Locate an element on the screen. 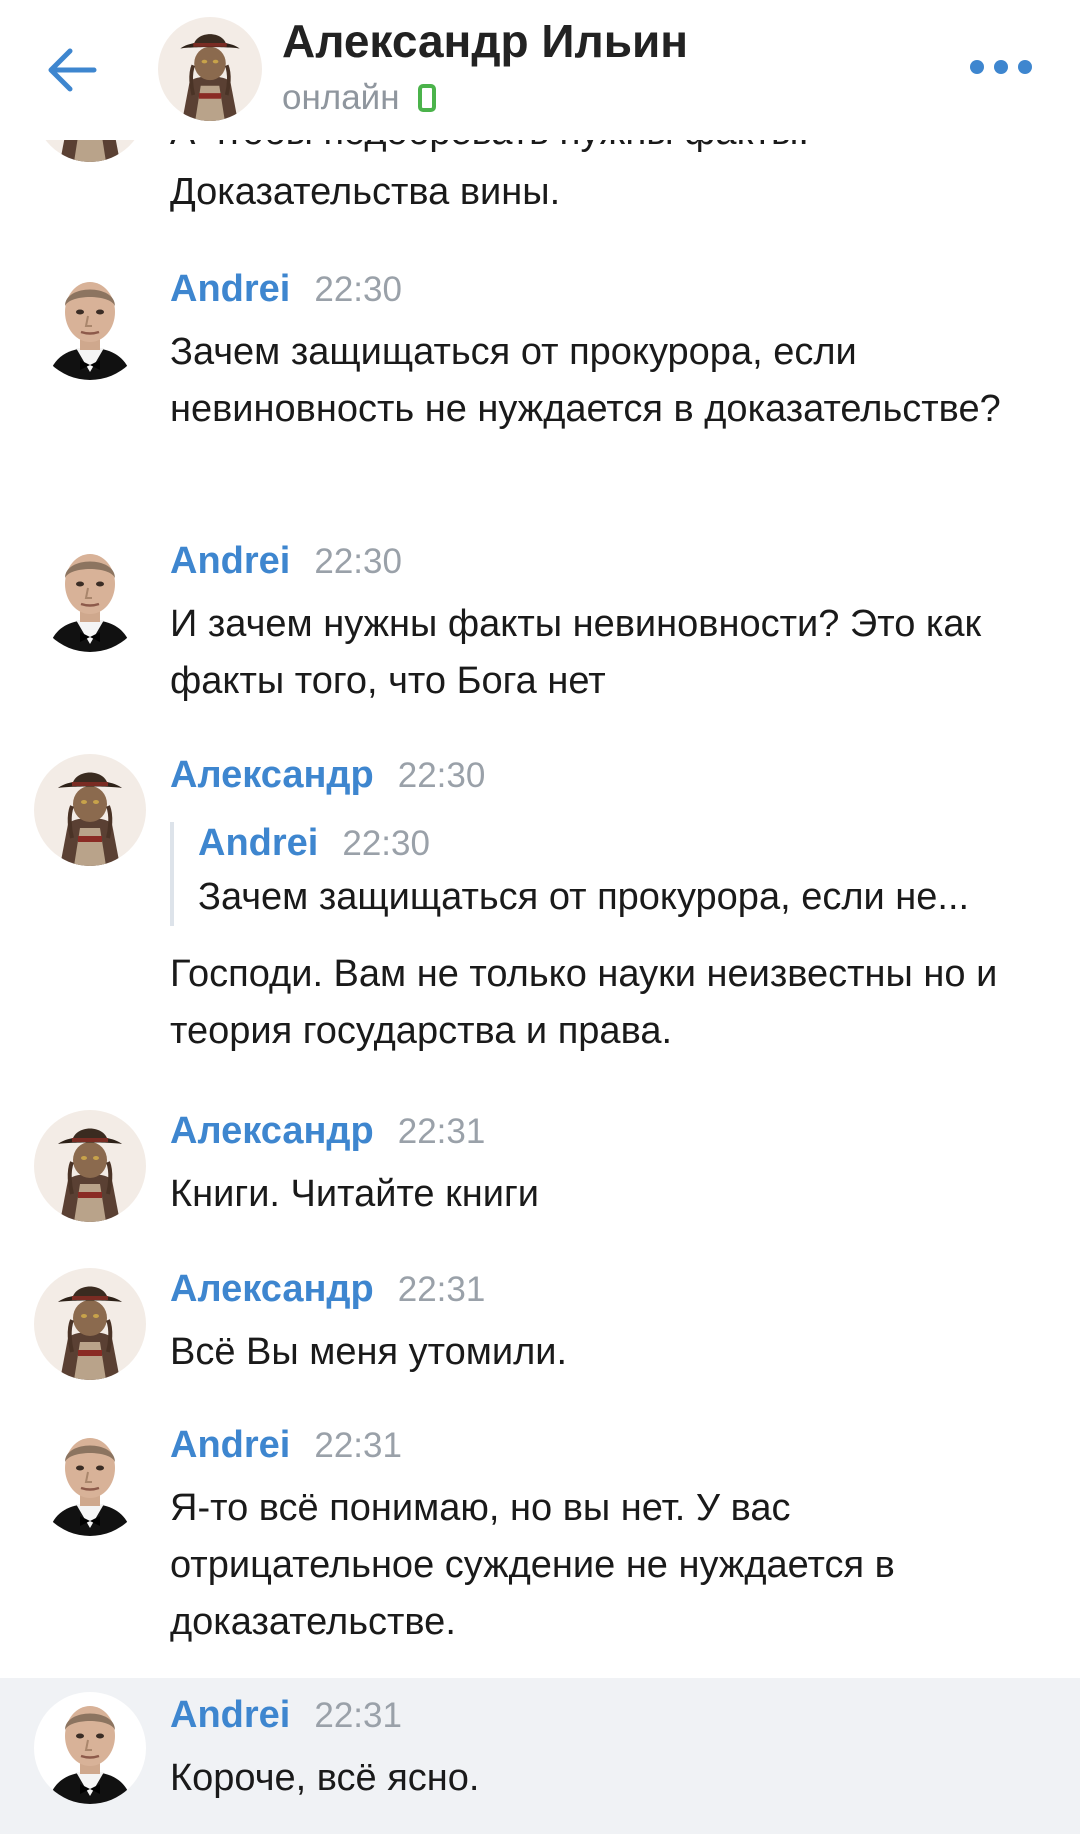  chat-header: Александр Ильин онлайн is located at coordinates (540, 70).